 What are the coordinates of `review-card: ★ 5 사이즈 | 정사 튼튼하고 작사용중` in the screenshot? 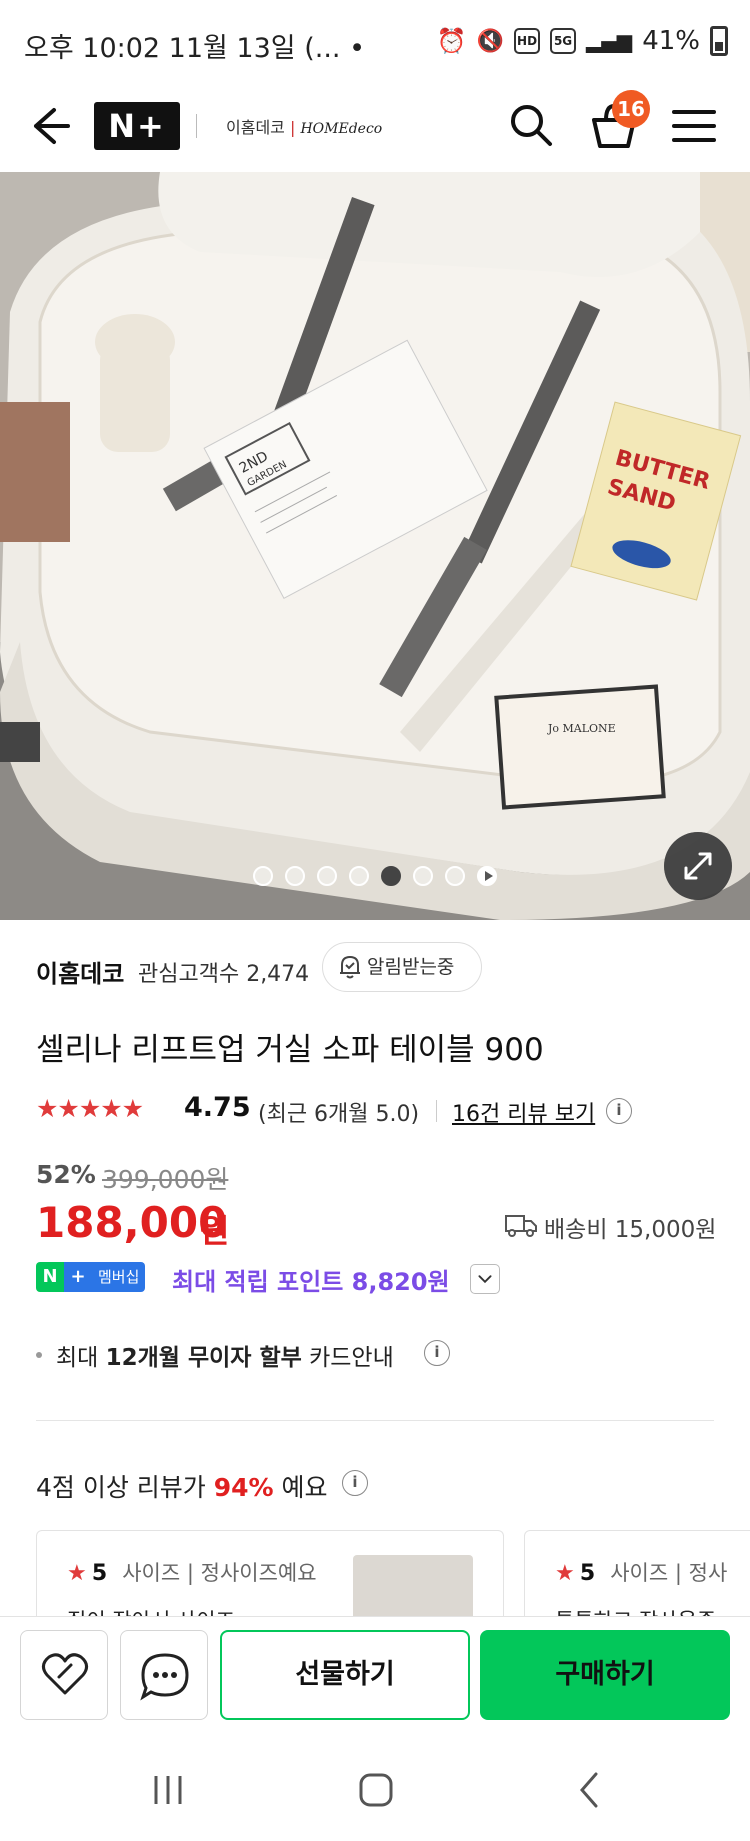 It's located at (637, 1575).